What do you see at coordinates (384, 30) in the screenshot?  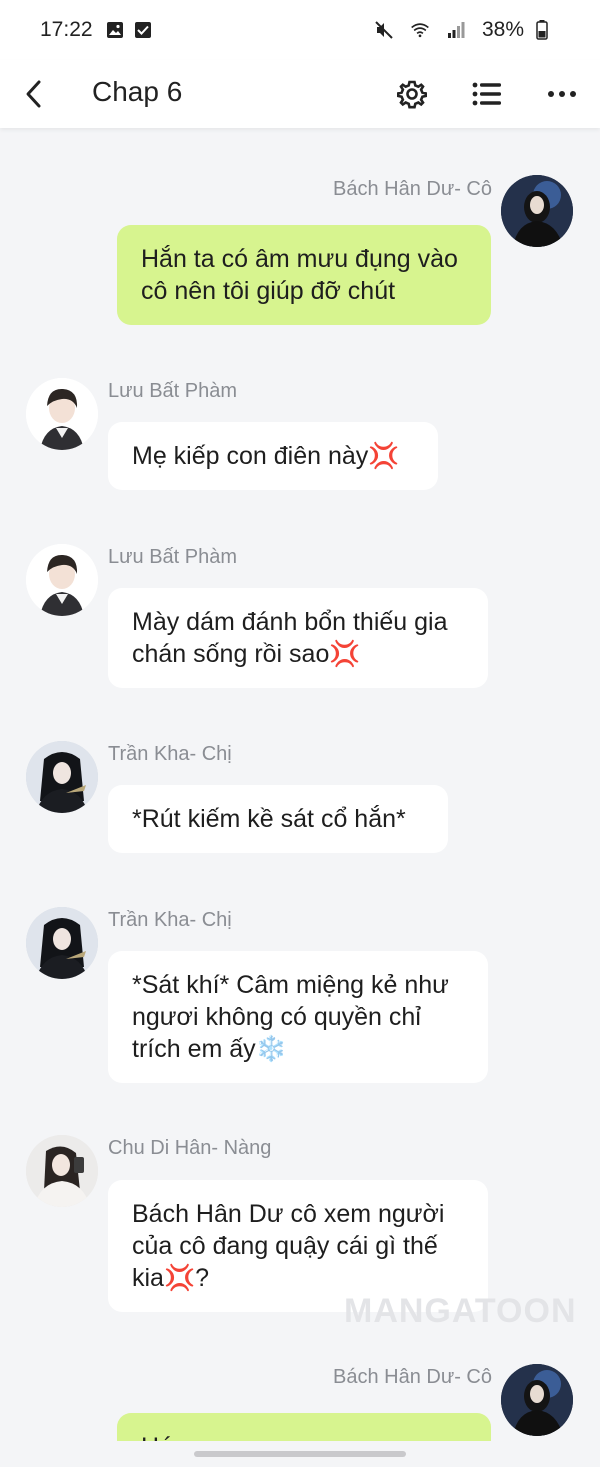 I see `mute-icon` at bounding box center [384, 30].